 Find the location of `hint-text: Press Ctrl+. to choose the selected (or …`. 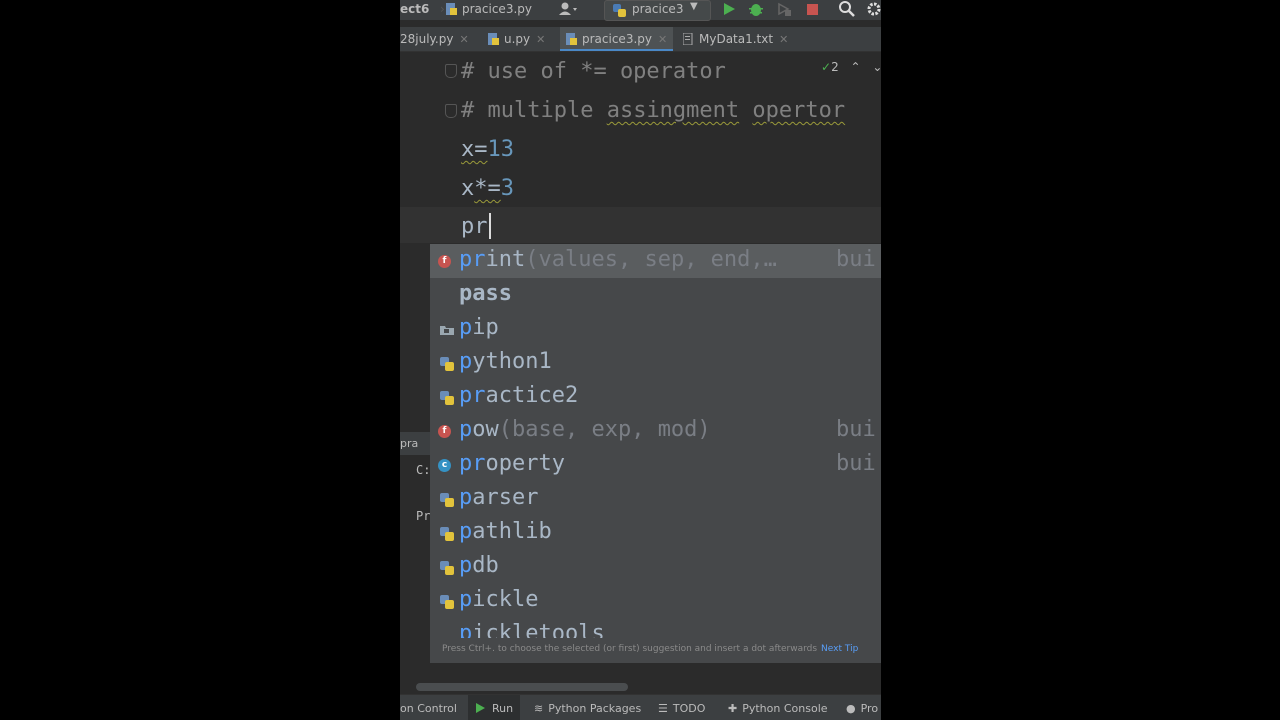

hint-text: Press Ctrl+. to choose the selected (or … is located at coordinates (630, 649).